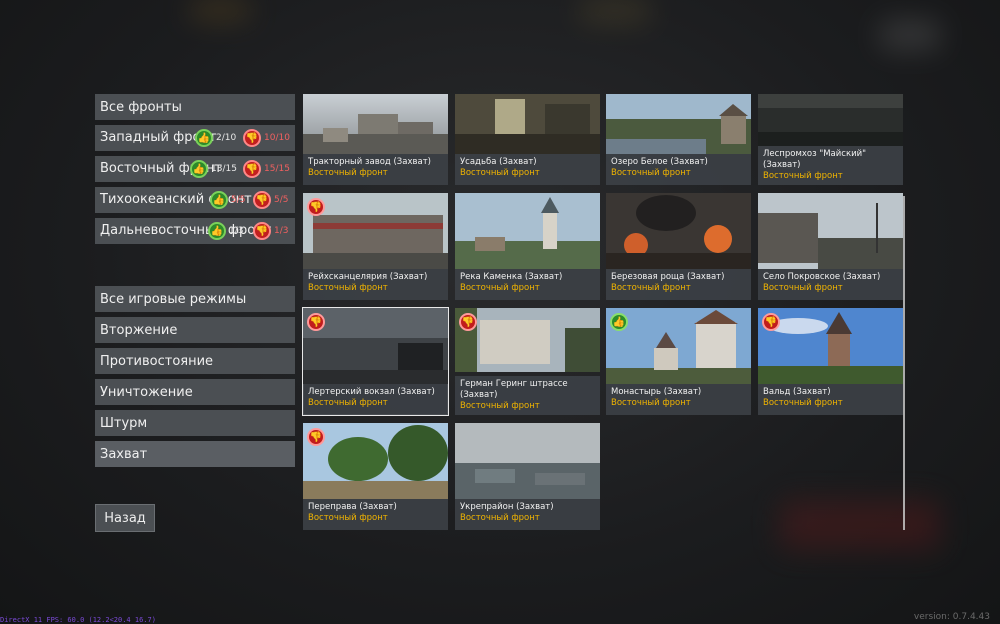 The width and height of the screenshot is (1000, 624). I want to click on front-filter-western: Западный фронт 👍 2/10 👎 10/10, so click(195, 138).